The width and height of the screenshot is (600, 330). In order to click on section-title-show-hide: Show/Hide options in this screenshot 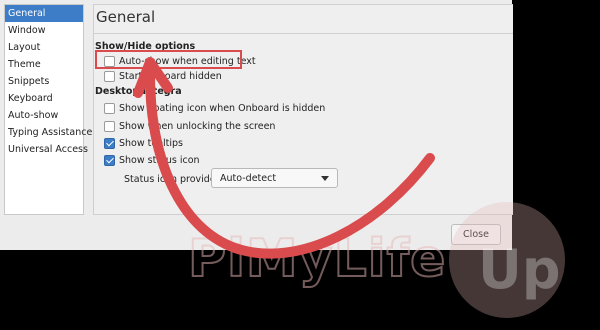, I will do `click(145, 46)`.